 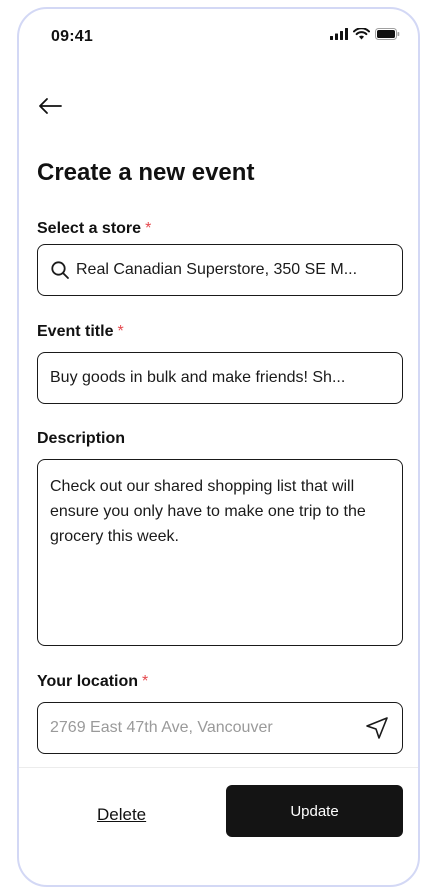 What do you see at coordinates (88, 681) in the screenshot?
I see `location-label-text: Your location` at bounding box center [88, 681].